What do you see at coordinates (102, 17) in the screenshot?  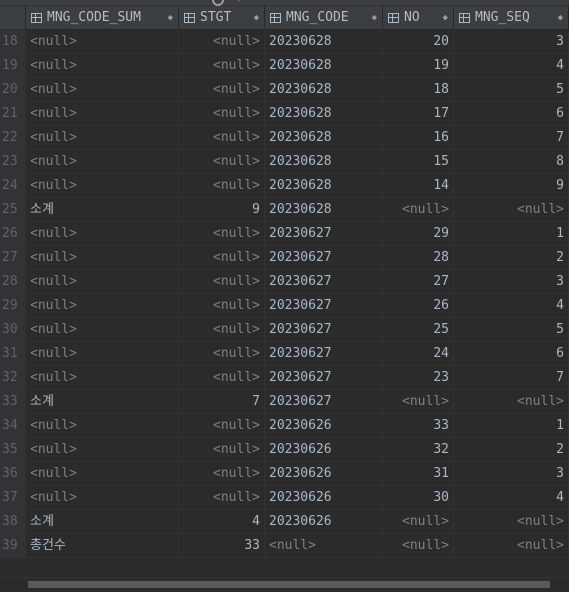 I see `column-header-mng-code-sum: MNG_CODE_SUM ◆` at bounding box center [102, 17].